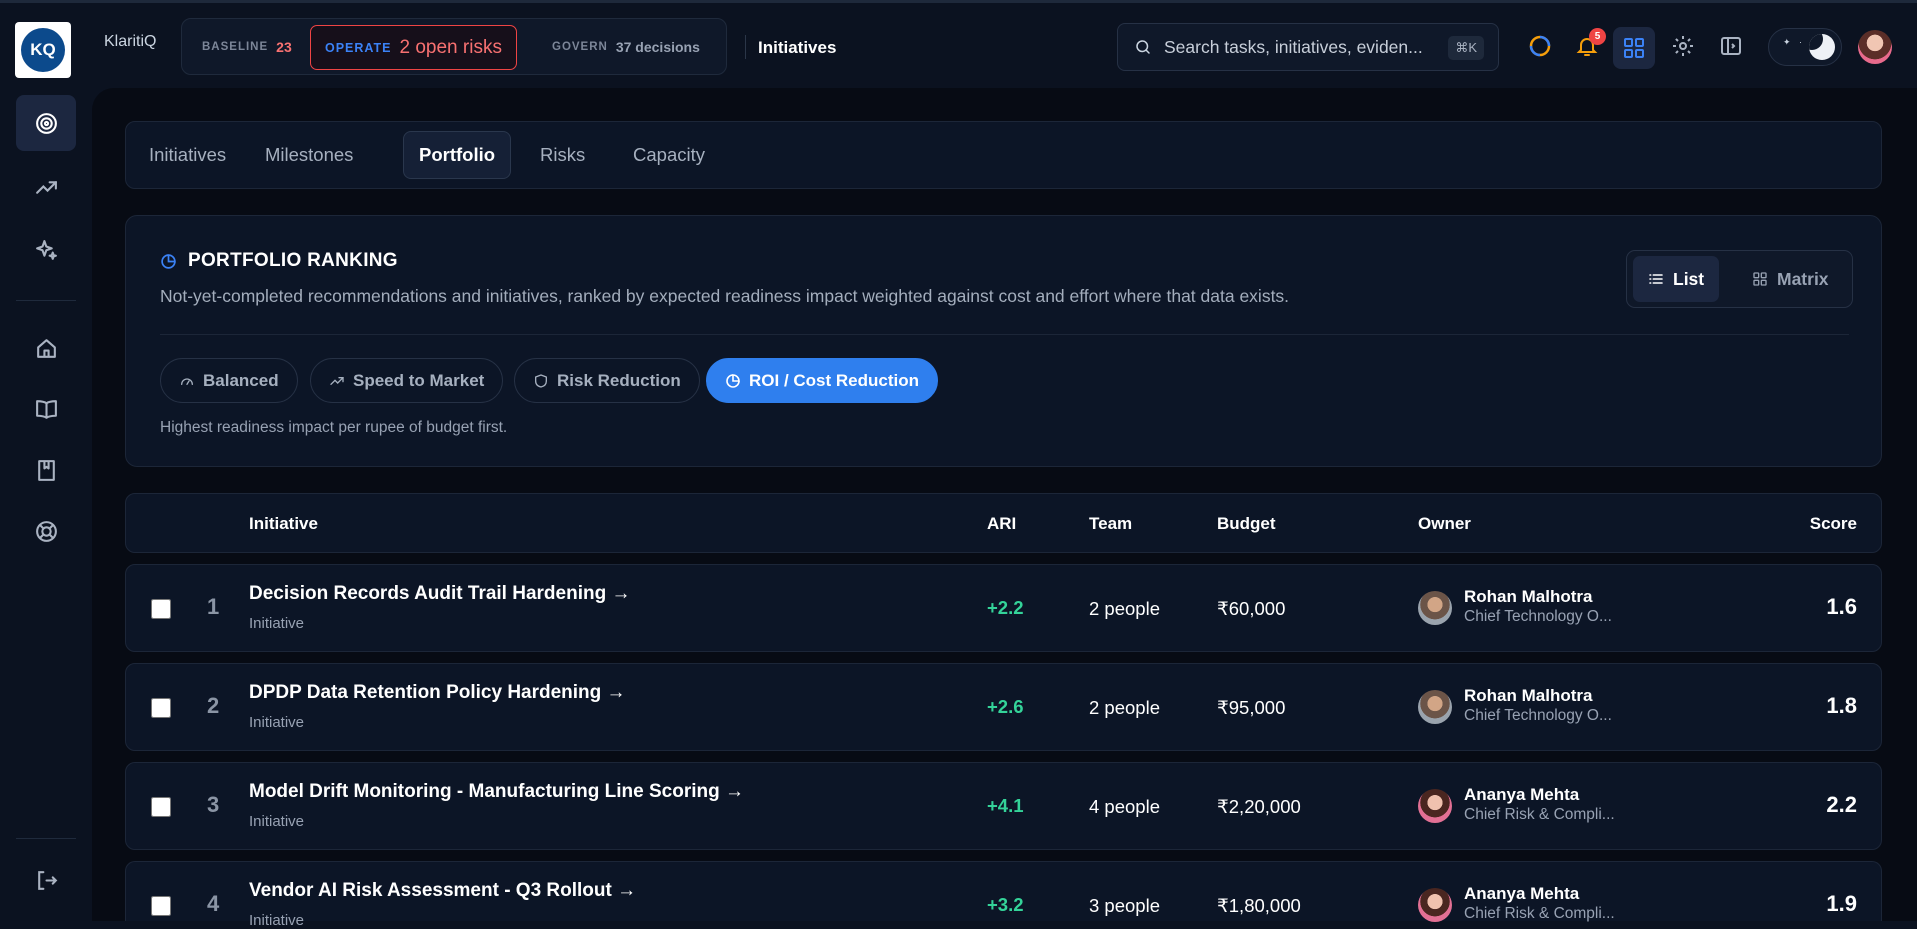  I want to click on tab-initiatives: Initiatives, so click(187, 155).